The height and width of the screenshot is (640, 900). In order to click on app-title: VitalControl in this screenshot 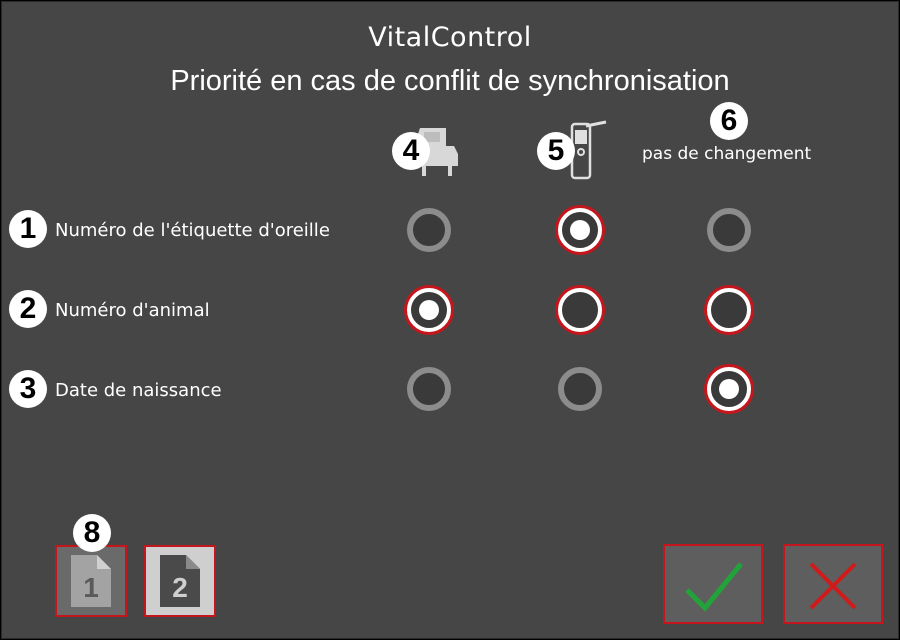, I will do `click(450, 37)`.